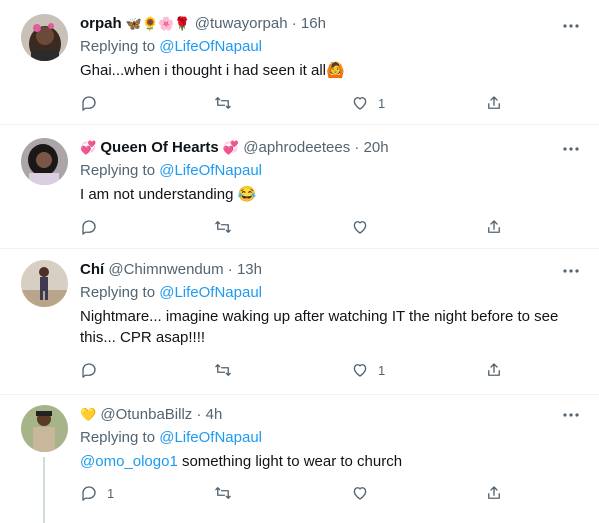 The image size is (599, 523). What do you see at coordinates (376, 147) in the screenshot?
I see `timestamp: 20h` at bounding box center [376, 147].